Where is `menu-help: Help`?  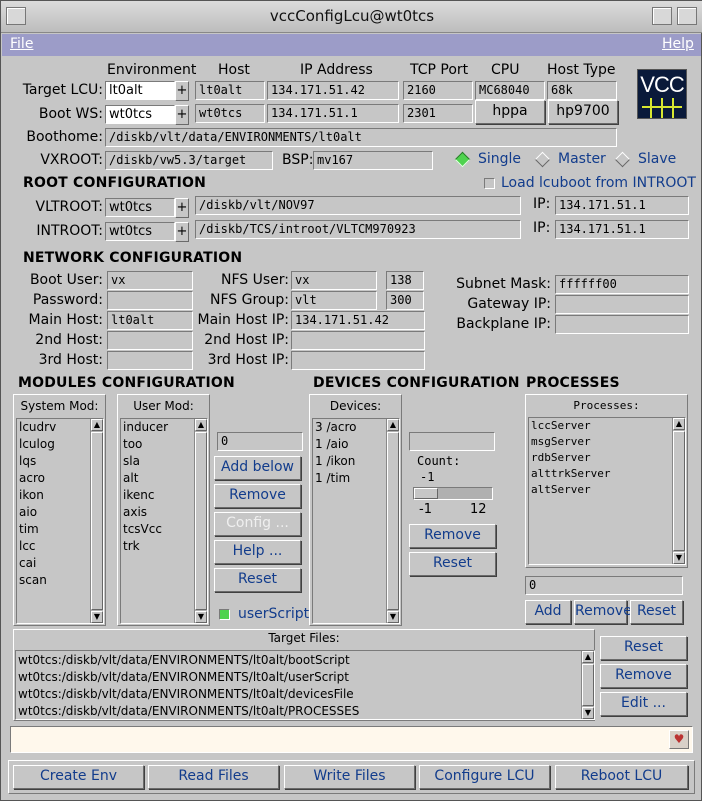
menu-help: Help is located at coordinates (678, 44).